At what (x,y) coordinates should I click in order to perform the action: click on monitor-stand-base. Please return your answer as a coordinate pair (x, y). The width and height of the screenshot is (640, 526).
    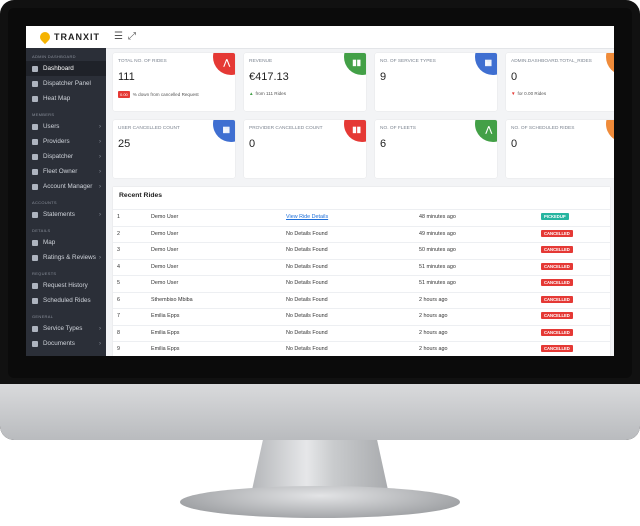
    Looking at the image, I should click on (320, 502).